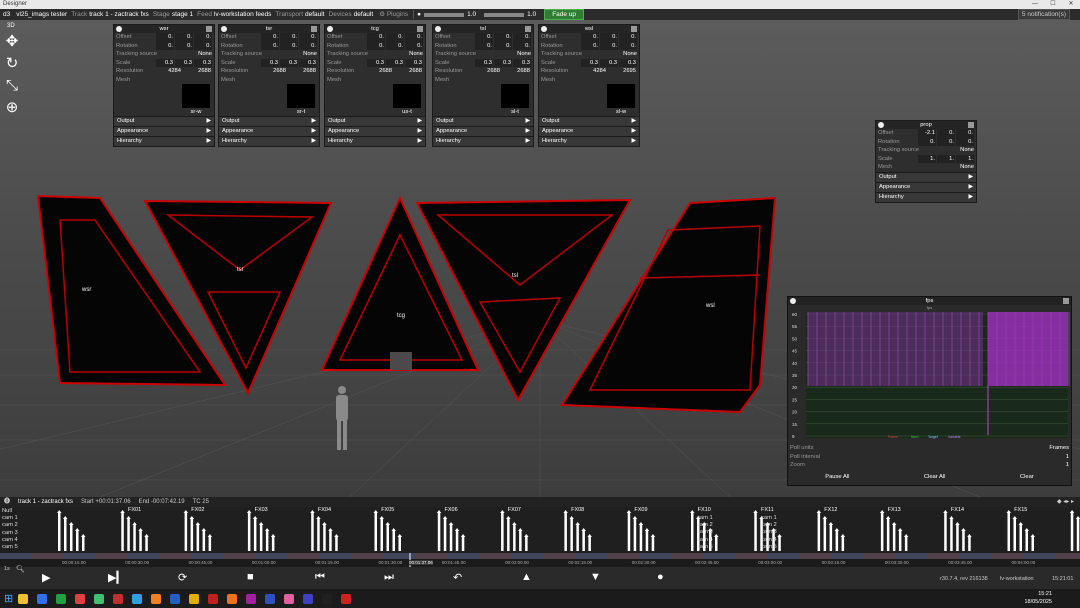  Describe the element at coordinates (315, 14) in the screenshot. I see `transport-selector: default` at that location.